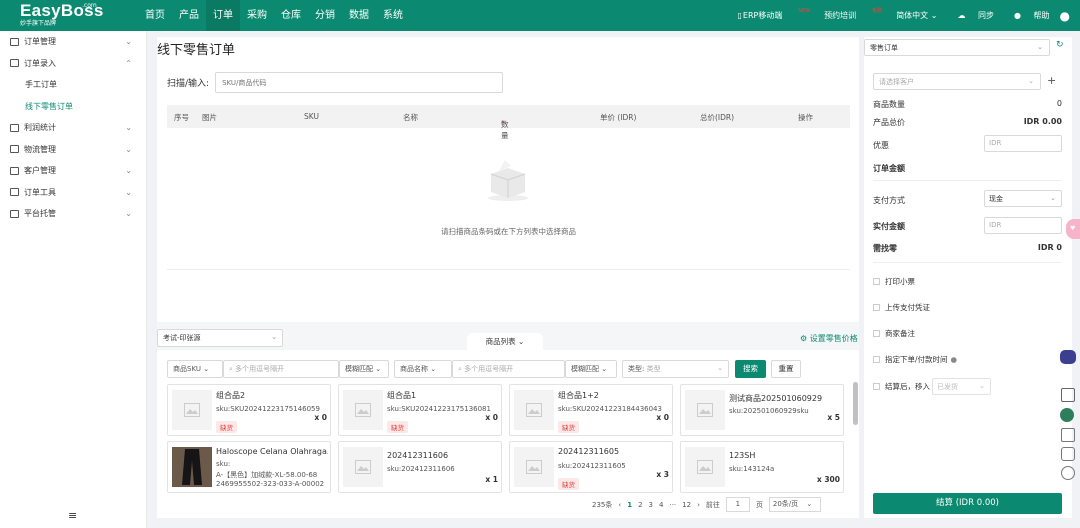 This screenshot has width=1080, height=528. I want to click on erp-mobile-link: ▯ERP移动端 NEW, so click(768, 14).